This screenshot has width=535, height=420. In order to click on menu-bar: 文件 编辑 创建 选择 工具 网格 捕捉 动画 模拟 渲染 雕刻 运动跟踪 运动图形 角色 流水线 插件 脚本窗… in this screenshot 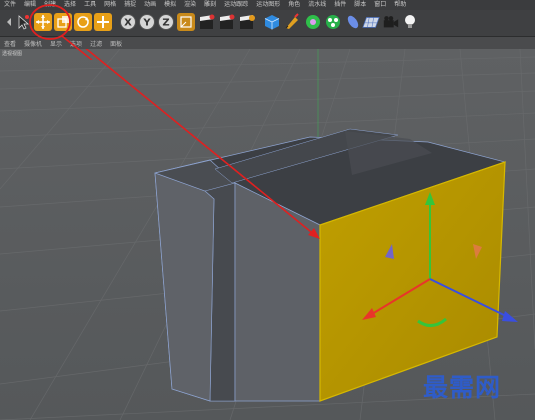, I will do `click(267, 5)`.